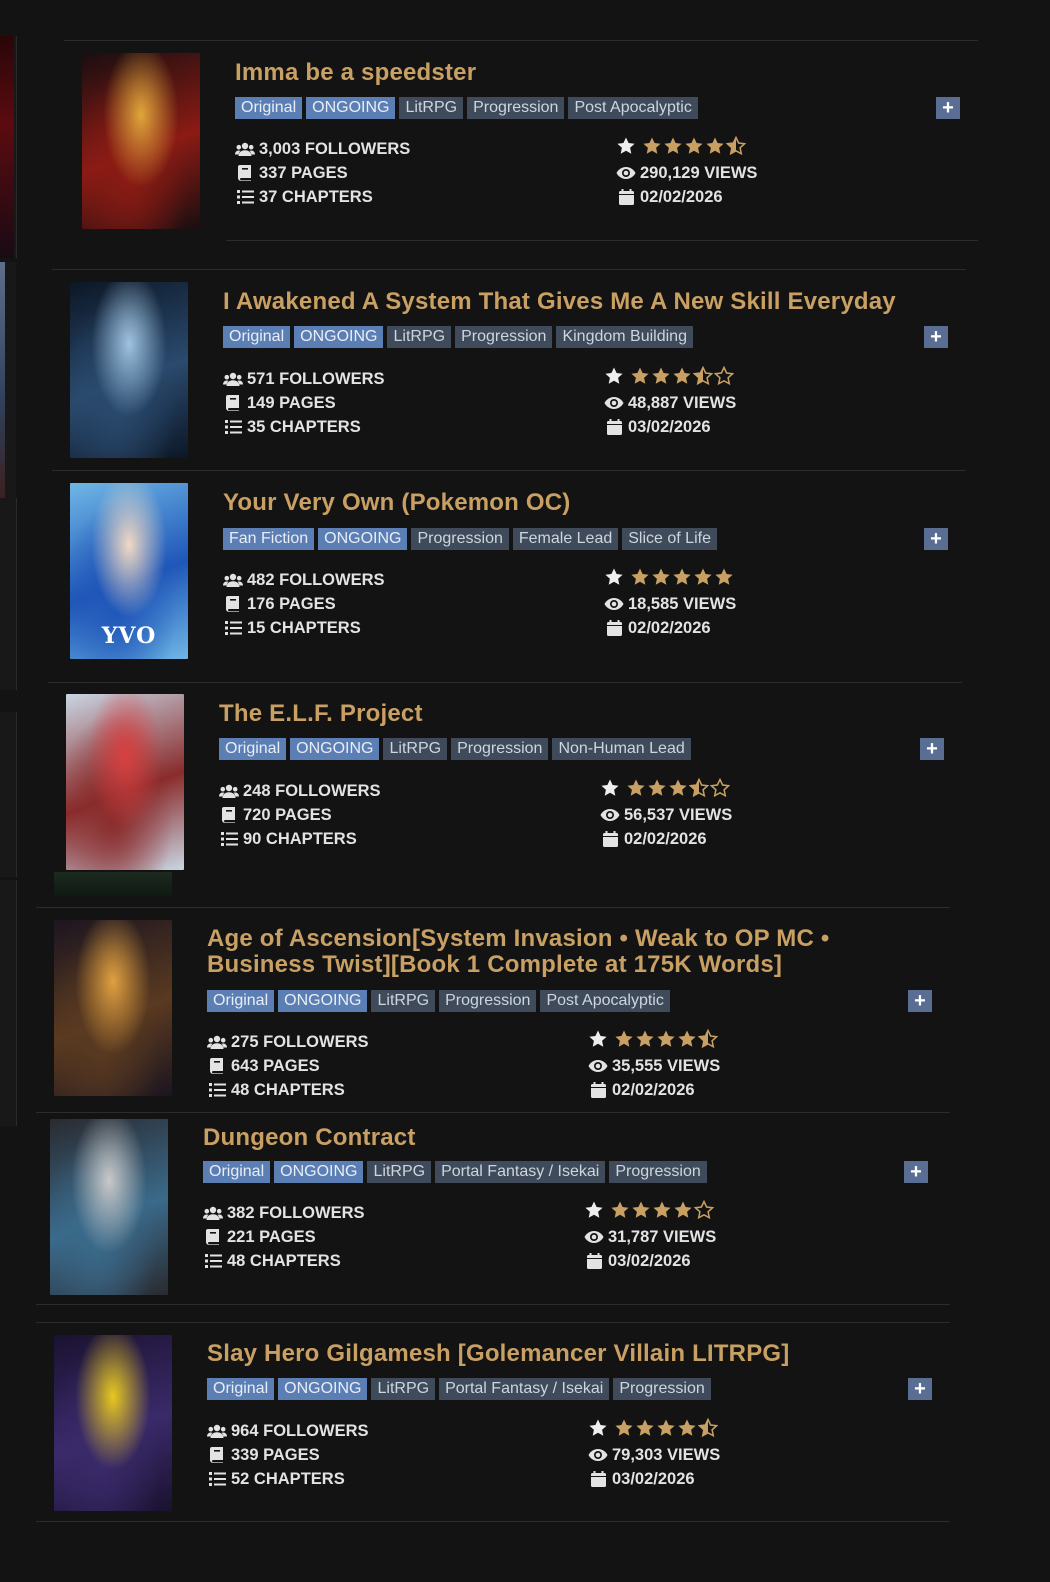 The height and width of the screenshot is (1582, 1050). Describe the element at coordinates (269, 539) in the screenshot. I see `tag: Fan Fiction` at that location.